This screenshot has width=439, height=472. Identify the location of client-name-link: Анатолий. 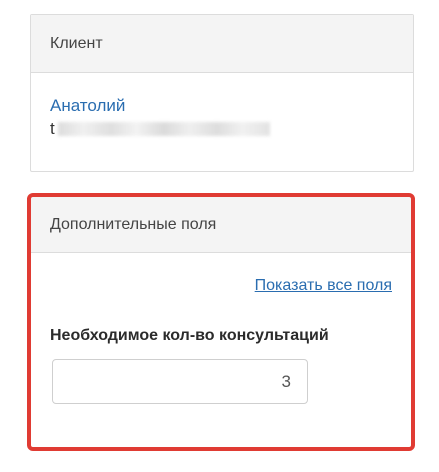
(87, 106).